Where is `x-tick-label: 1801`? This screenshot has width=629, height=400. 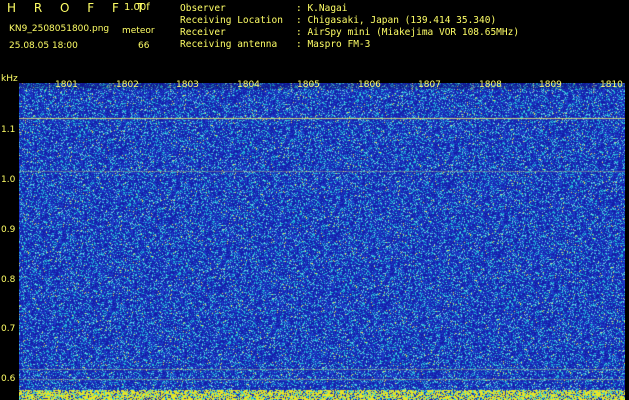
x-tick-label: 1801 is located at coordinates (66, 85).